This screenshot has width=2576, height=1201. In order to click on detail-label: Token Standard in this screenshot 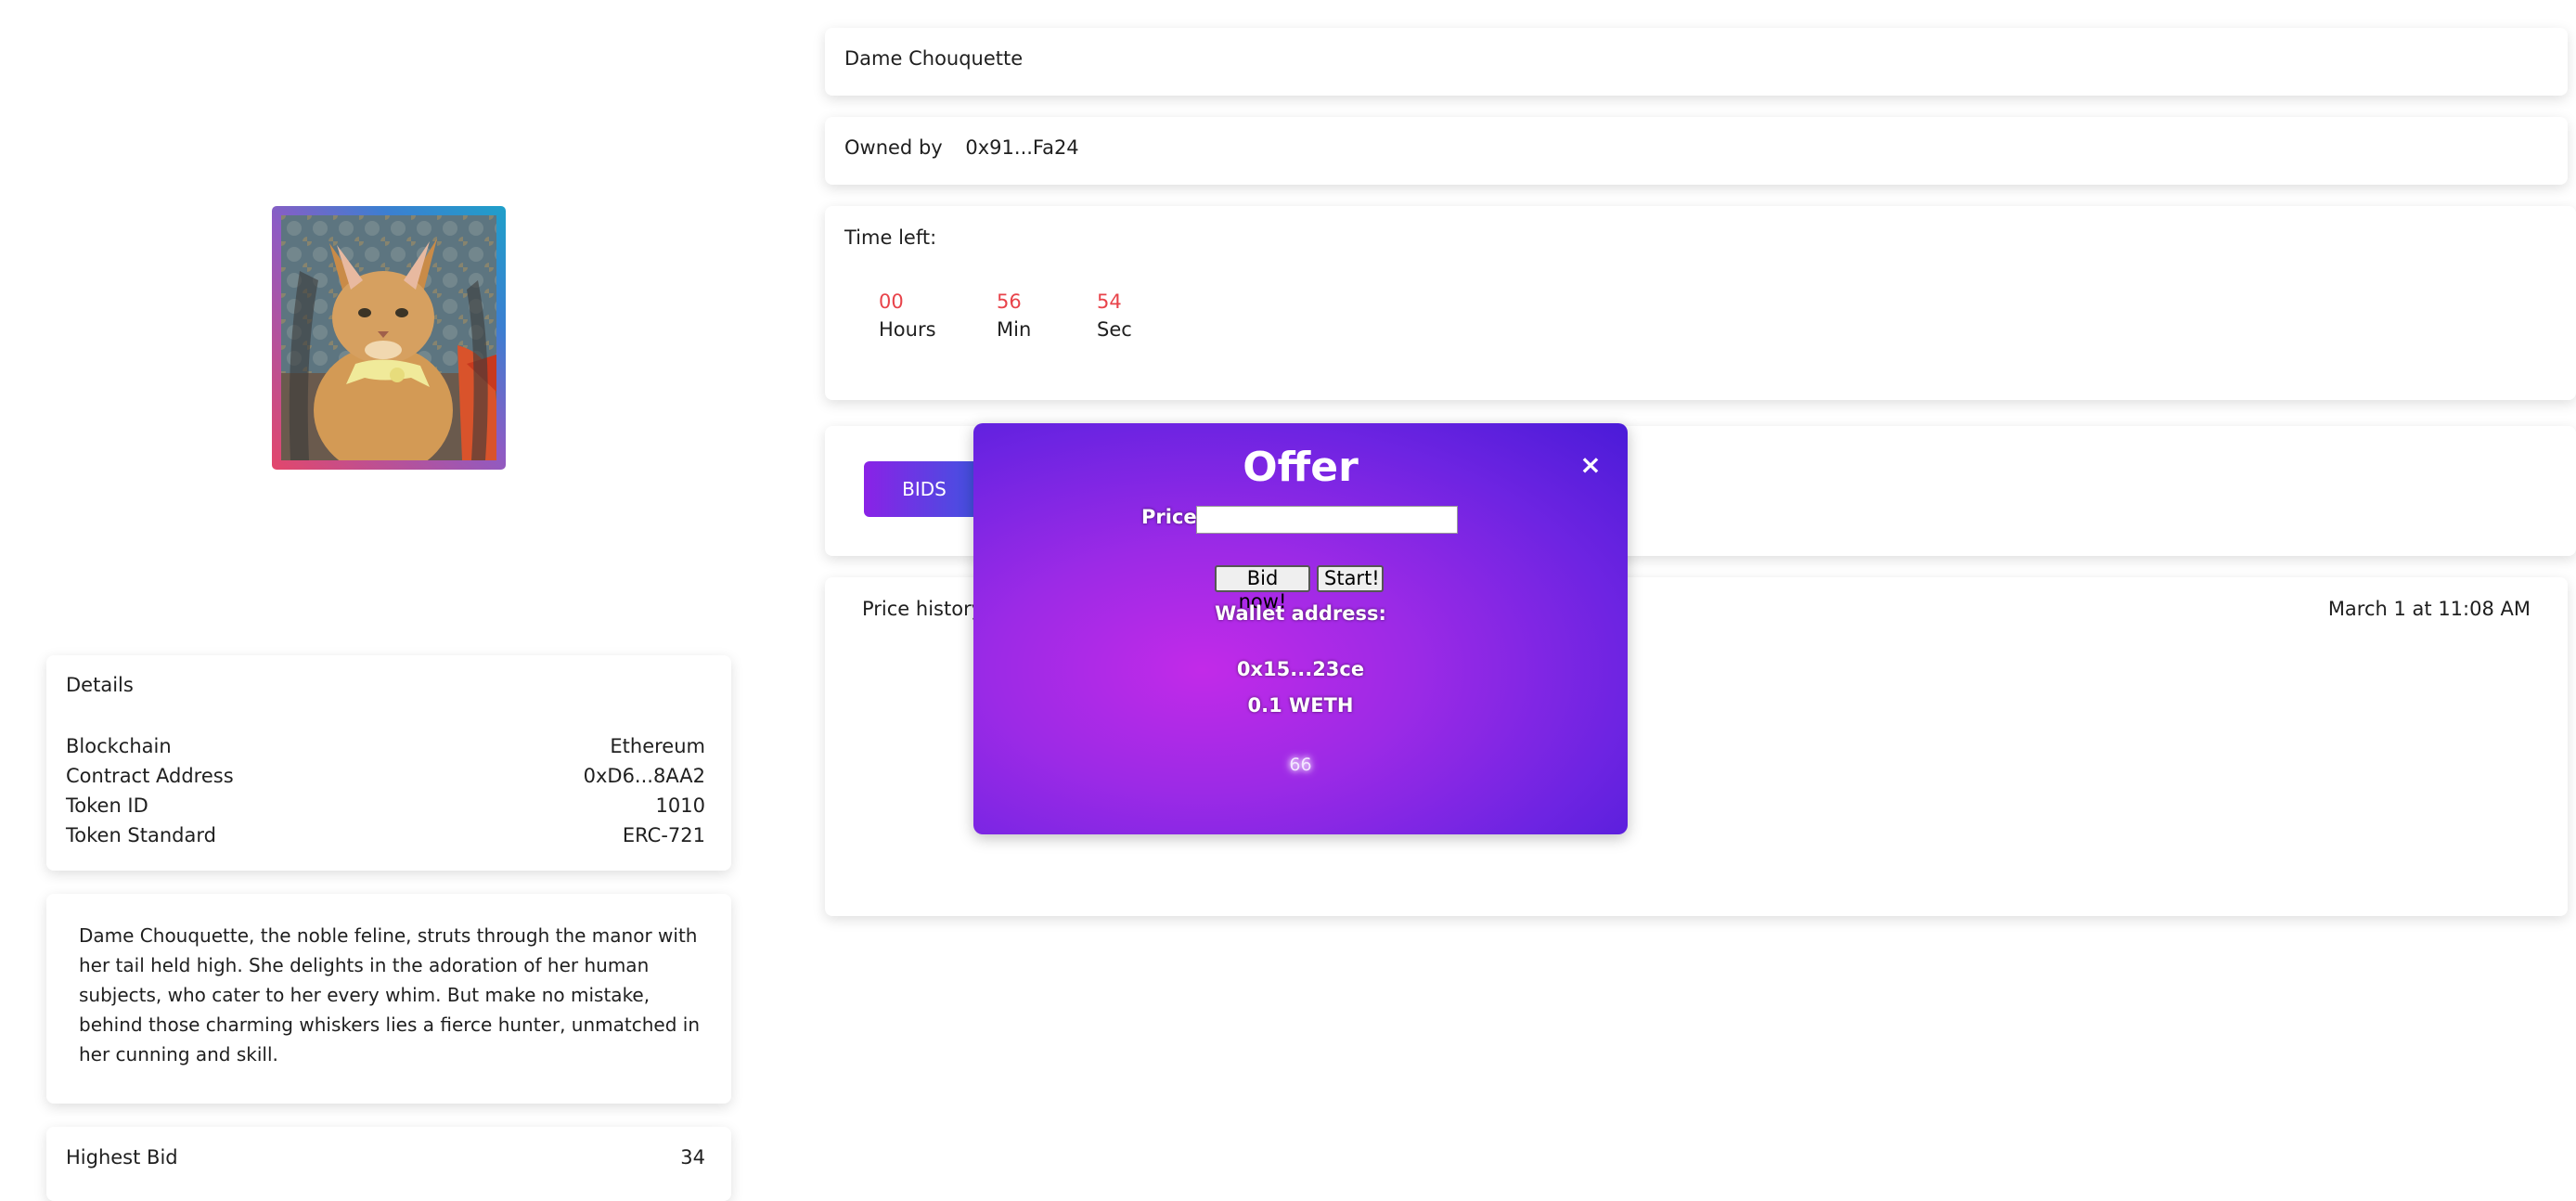, I will do `click(141, 835)`.